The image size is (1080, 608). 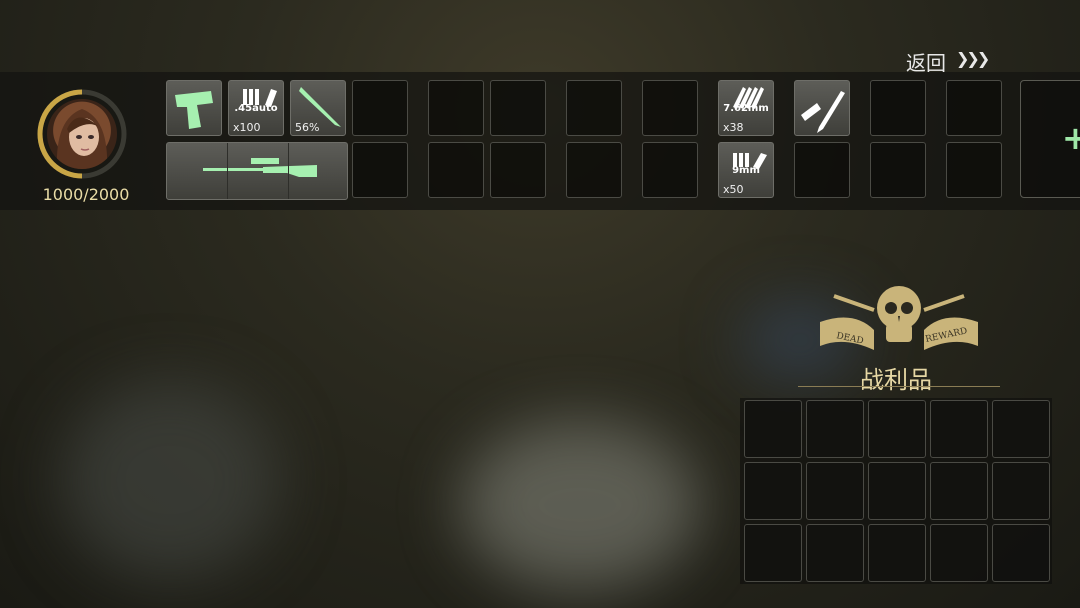 I want to click on inventory-slot-pen, so click(x=822, y=108).